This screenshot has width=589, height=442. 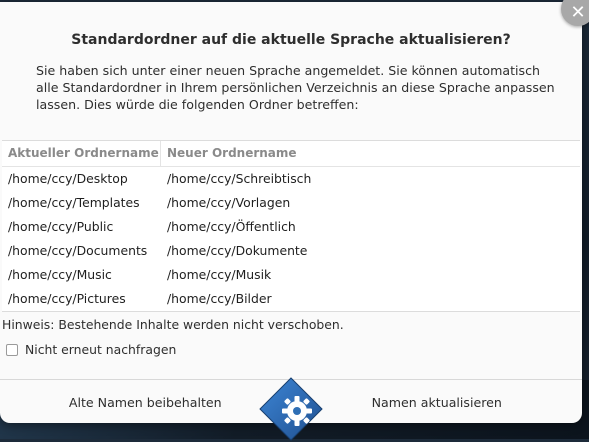 I want to click on column-header-new: Neuer Ordnername, so click(x=370, y=153).